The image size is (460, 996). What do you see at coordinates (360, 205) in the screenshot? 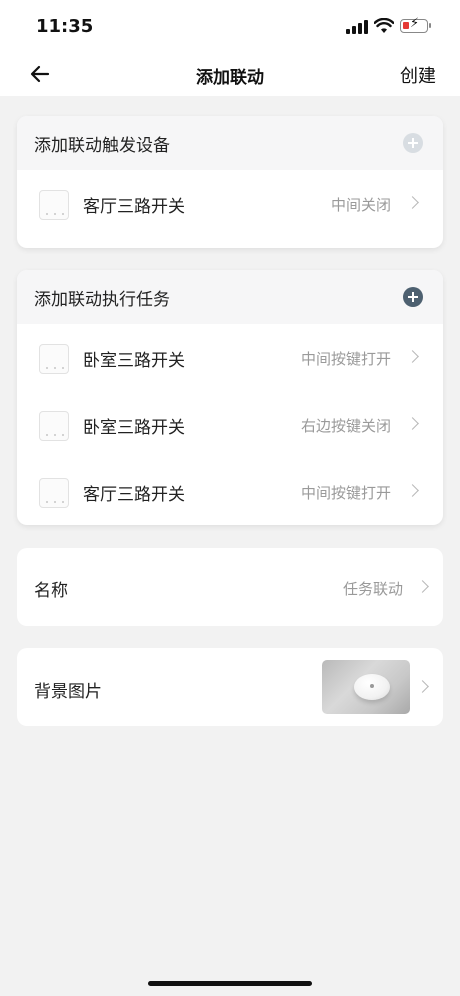
I see `trigger-device-action: 中间关闭` at bounding box center [360, 205].